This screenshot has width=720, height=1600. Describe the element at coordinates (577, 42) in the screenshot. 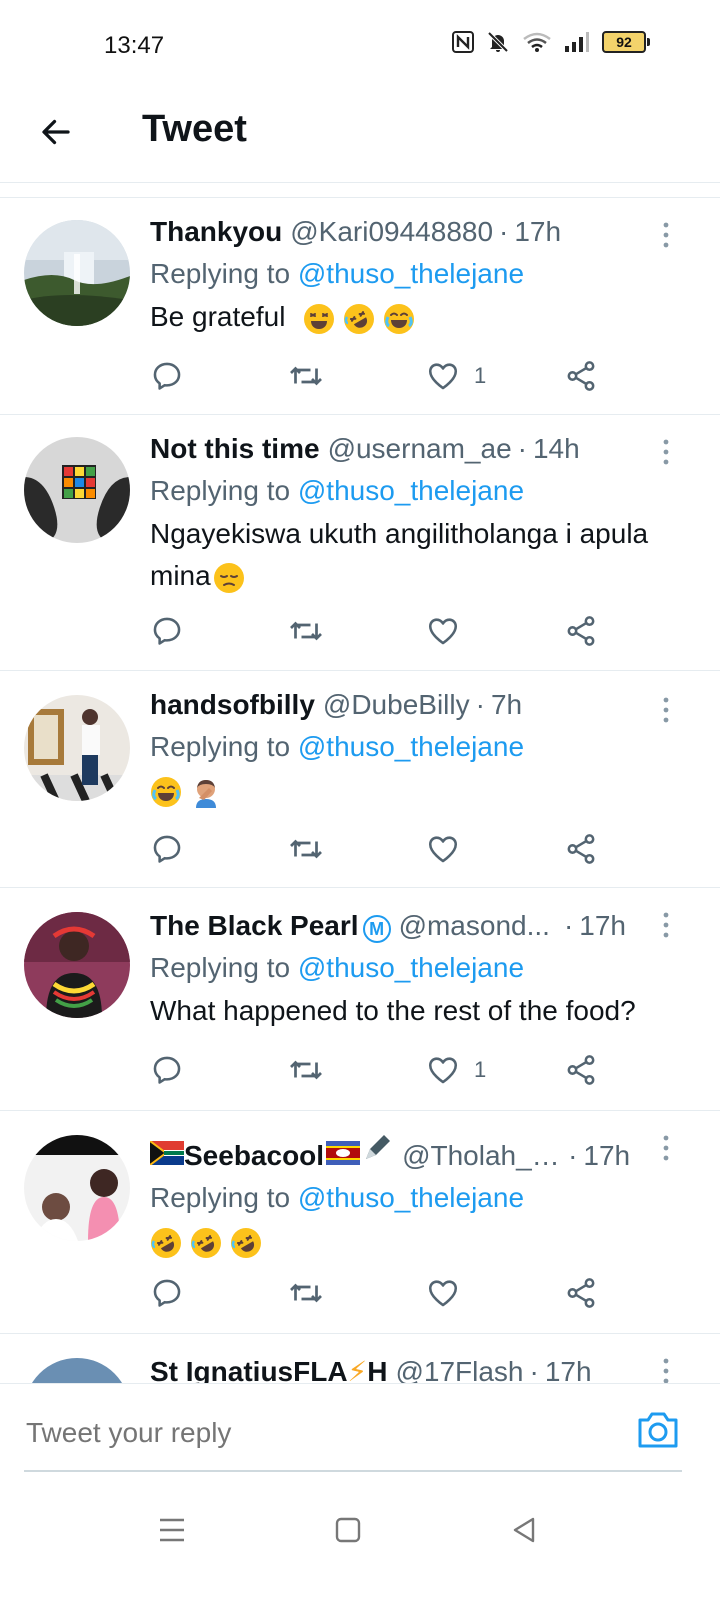

I see `signal-icon` at that location.